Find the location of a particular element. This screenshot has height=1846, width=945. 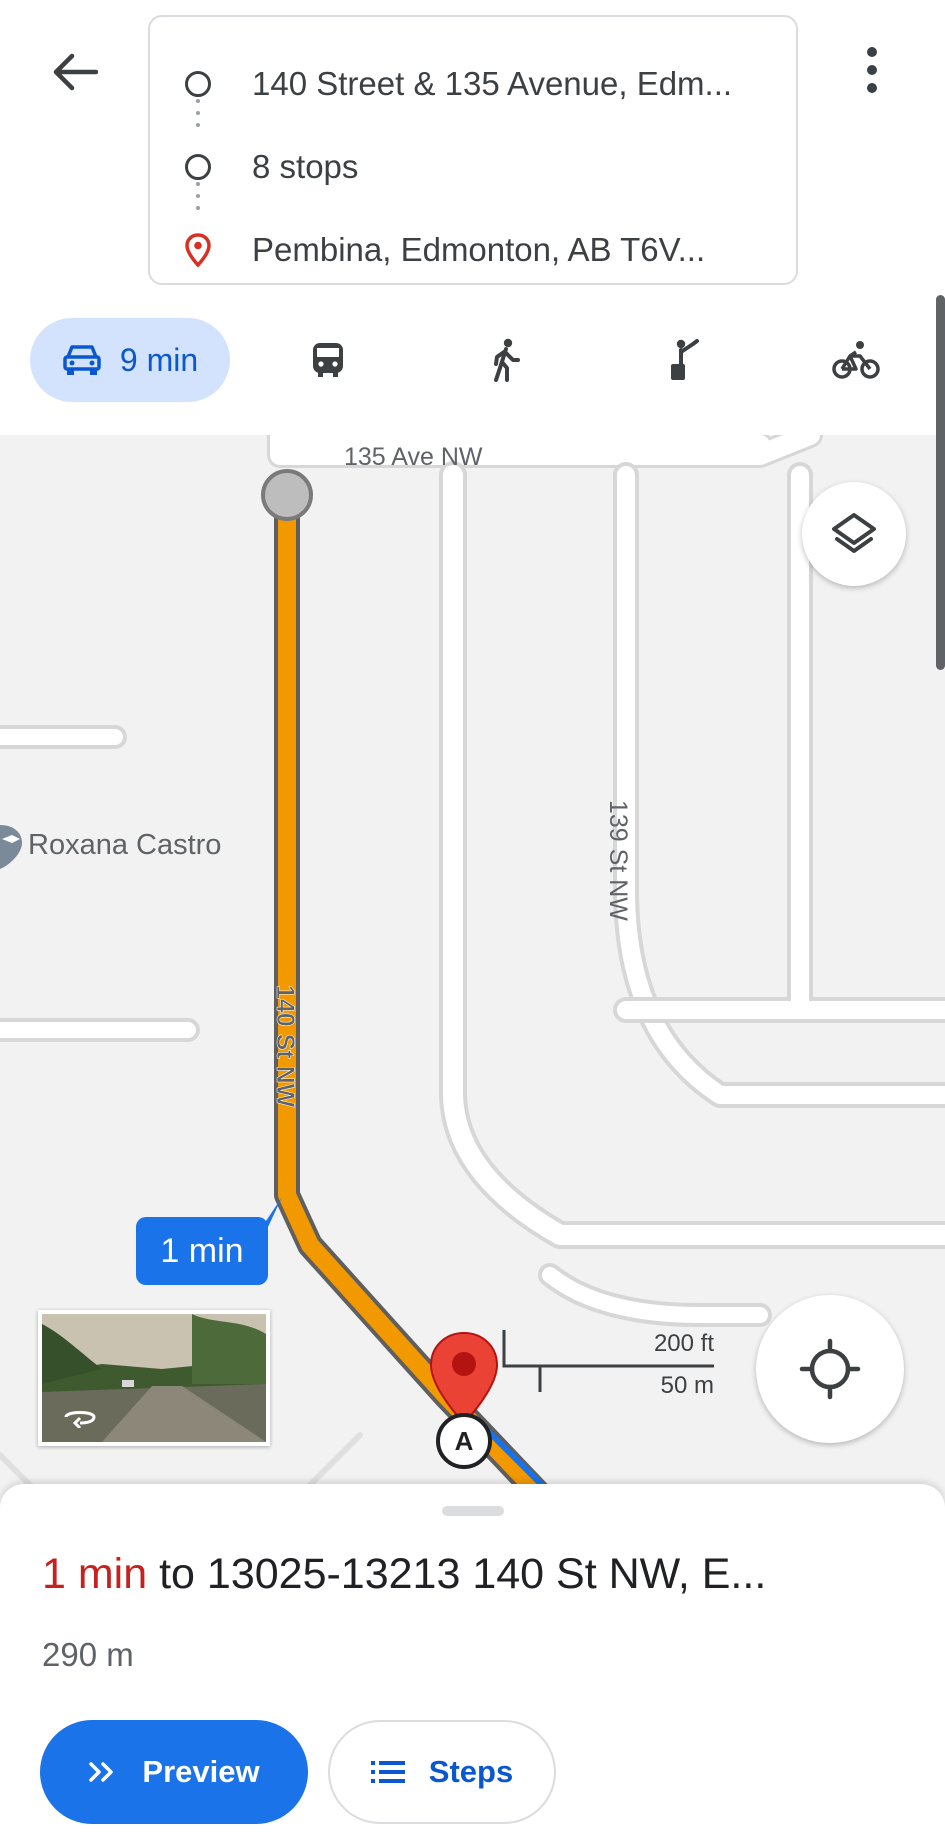

ride-hail-icon is located at coordinates (685, 359).